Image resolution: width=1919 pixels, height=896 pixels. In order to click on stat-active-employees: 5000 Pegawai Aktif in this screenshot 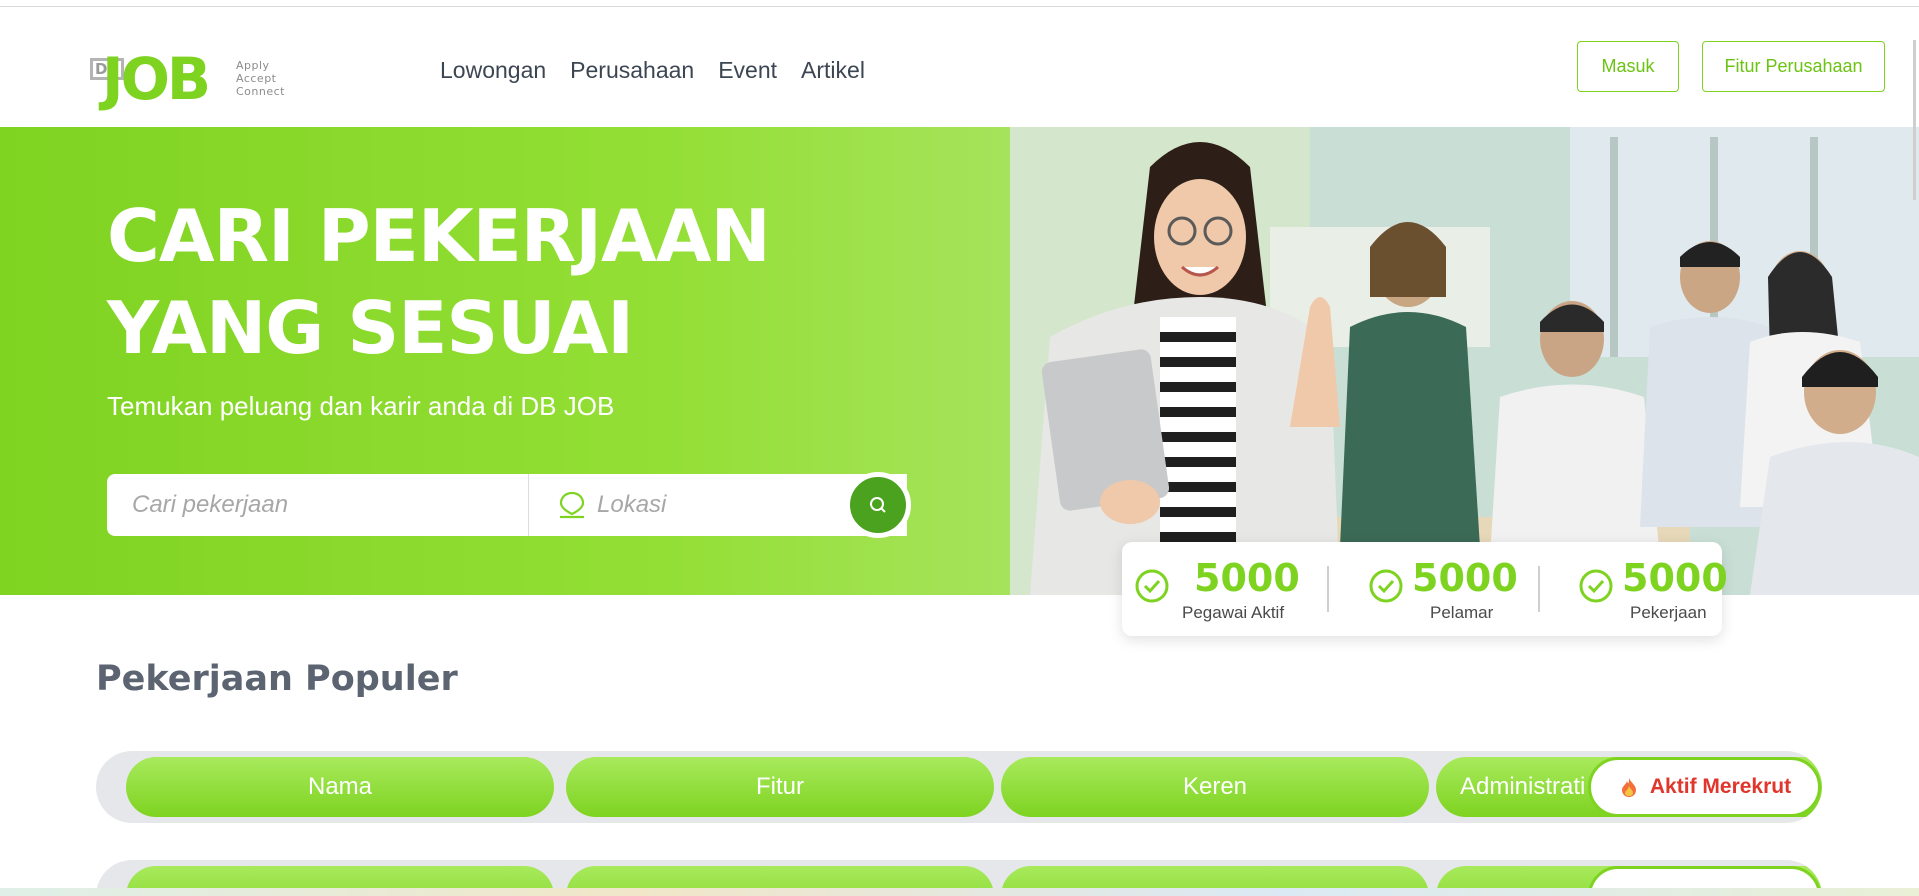, I will do `click(1229, 589)`.